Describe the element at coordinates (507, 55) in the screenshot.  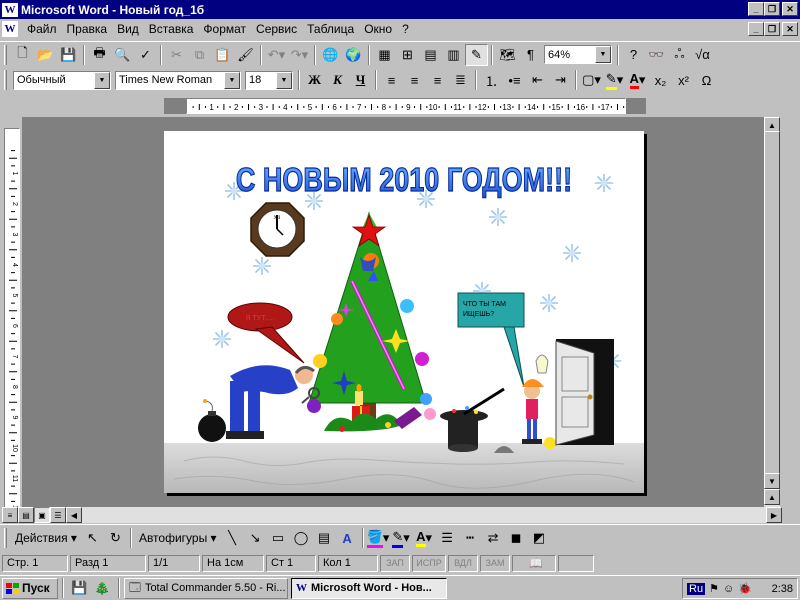
I see `document-map-icon: 🗺` at that location.